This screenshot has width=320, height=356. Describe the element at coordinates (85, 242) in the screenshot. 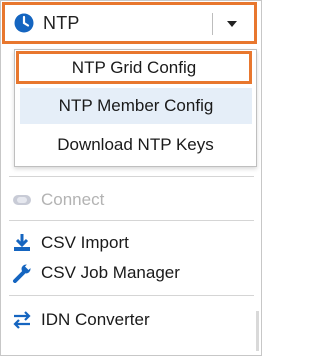

I see `csv-import-label: CSV Import` at that location.